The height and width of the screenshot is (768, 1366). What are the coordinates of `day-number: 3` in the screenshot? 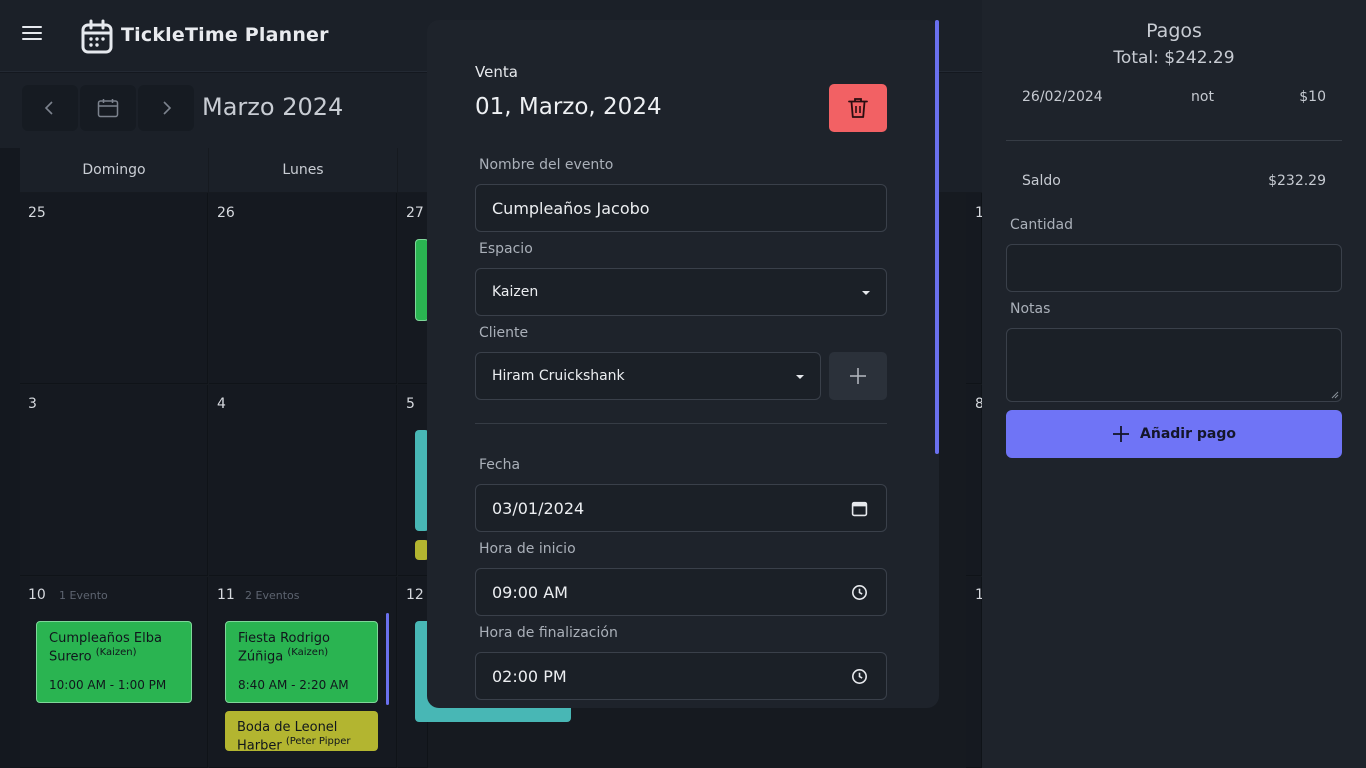 It's located at (32, 404).